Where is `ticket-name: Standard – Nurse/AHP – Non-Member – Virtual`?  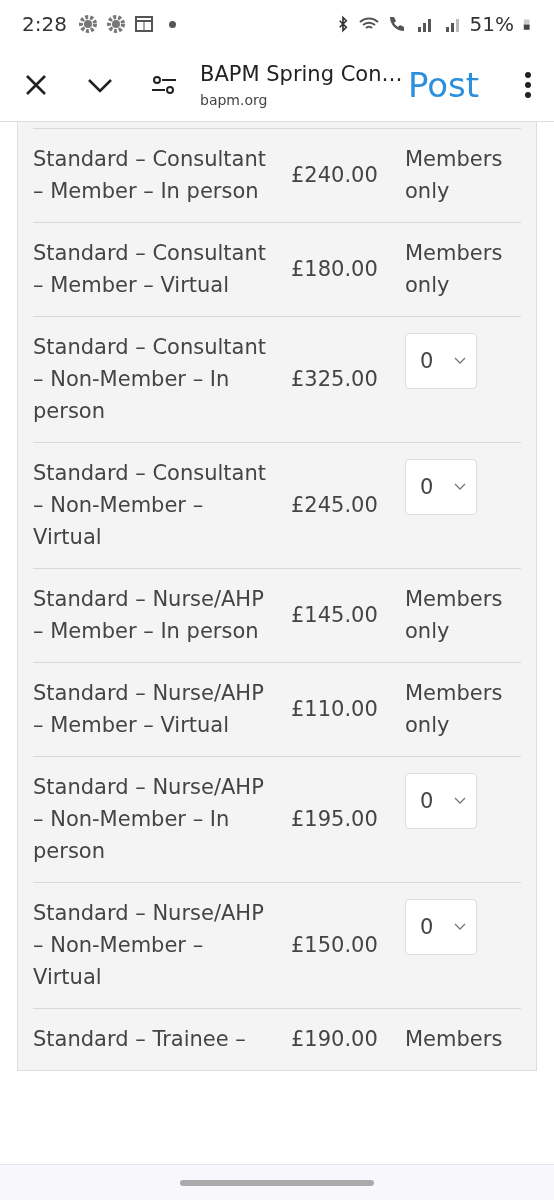
ticket-name: Standard – Nurse/AHP – Non-Member – Virtual is located at coordinates (149, 945).